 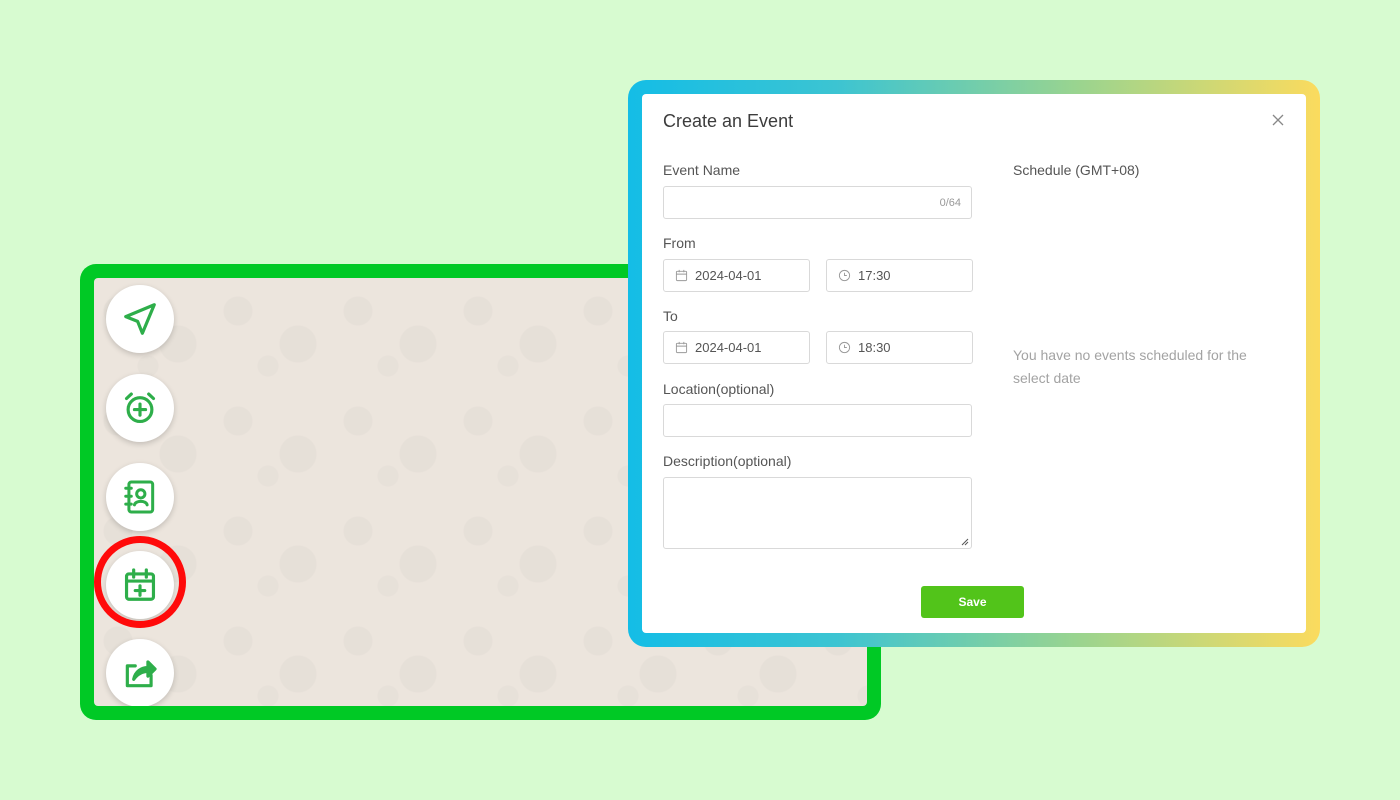 I want to click on add-reminder-button, so click(x=140, y=408).